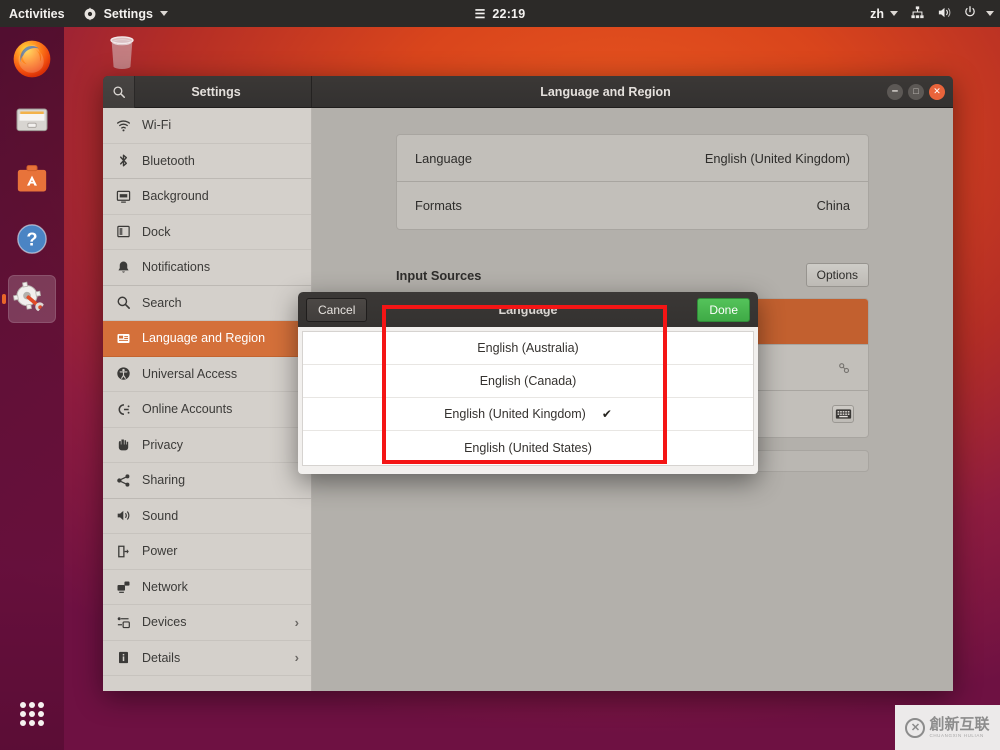  Describe the element at coordinates (207, 161) in the screenshot. I see `sidebar-item-bluetooth: Bluetooth` at that location.